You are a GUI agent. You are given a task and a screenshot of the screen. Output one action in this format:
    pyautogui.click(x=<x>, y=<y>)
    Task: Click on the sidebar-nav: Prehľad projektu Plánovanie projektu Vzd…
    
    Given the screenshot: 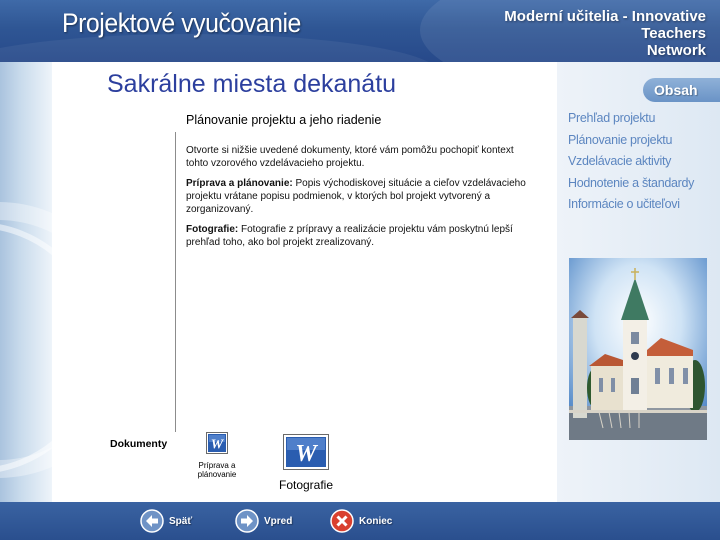 What is the action you would take?
    pyautogui.click(x=643, y=162)
    